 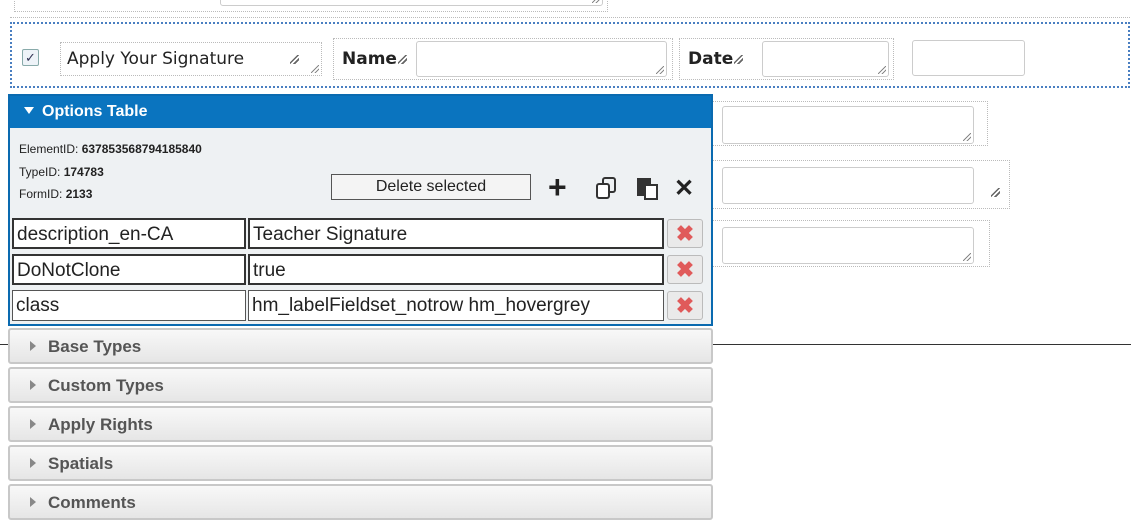 What do you see at coordinates (360, 463) in the screenshot?
I see `accordion-spatials: Spatials` at bounding box center [360, 463].